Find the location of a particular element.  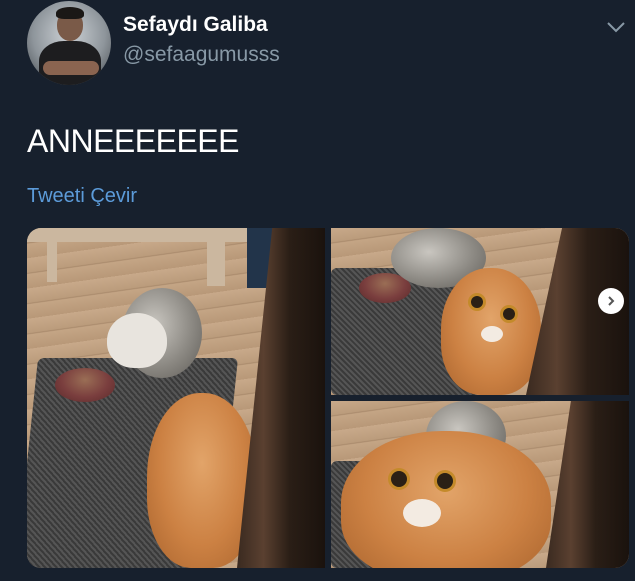

translate-tweet-link: Tweeti Çevir is located at coordinates (82, 196).